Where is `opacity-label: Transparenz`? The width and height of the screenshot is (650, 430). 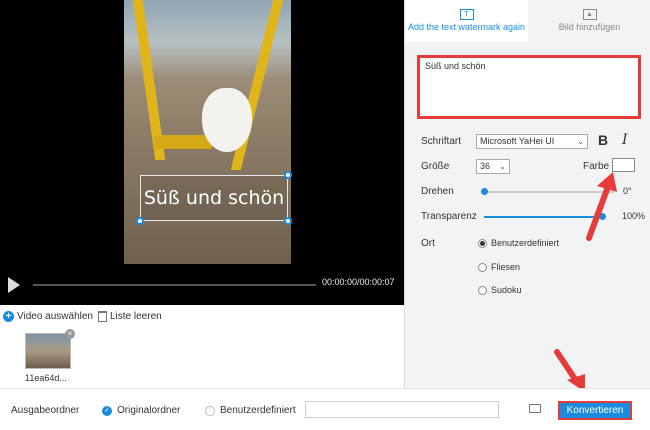
opacity-label: Transparenz is located at coordinates (449, 216).